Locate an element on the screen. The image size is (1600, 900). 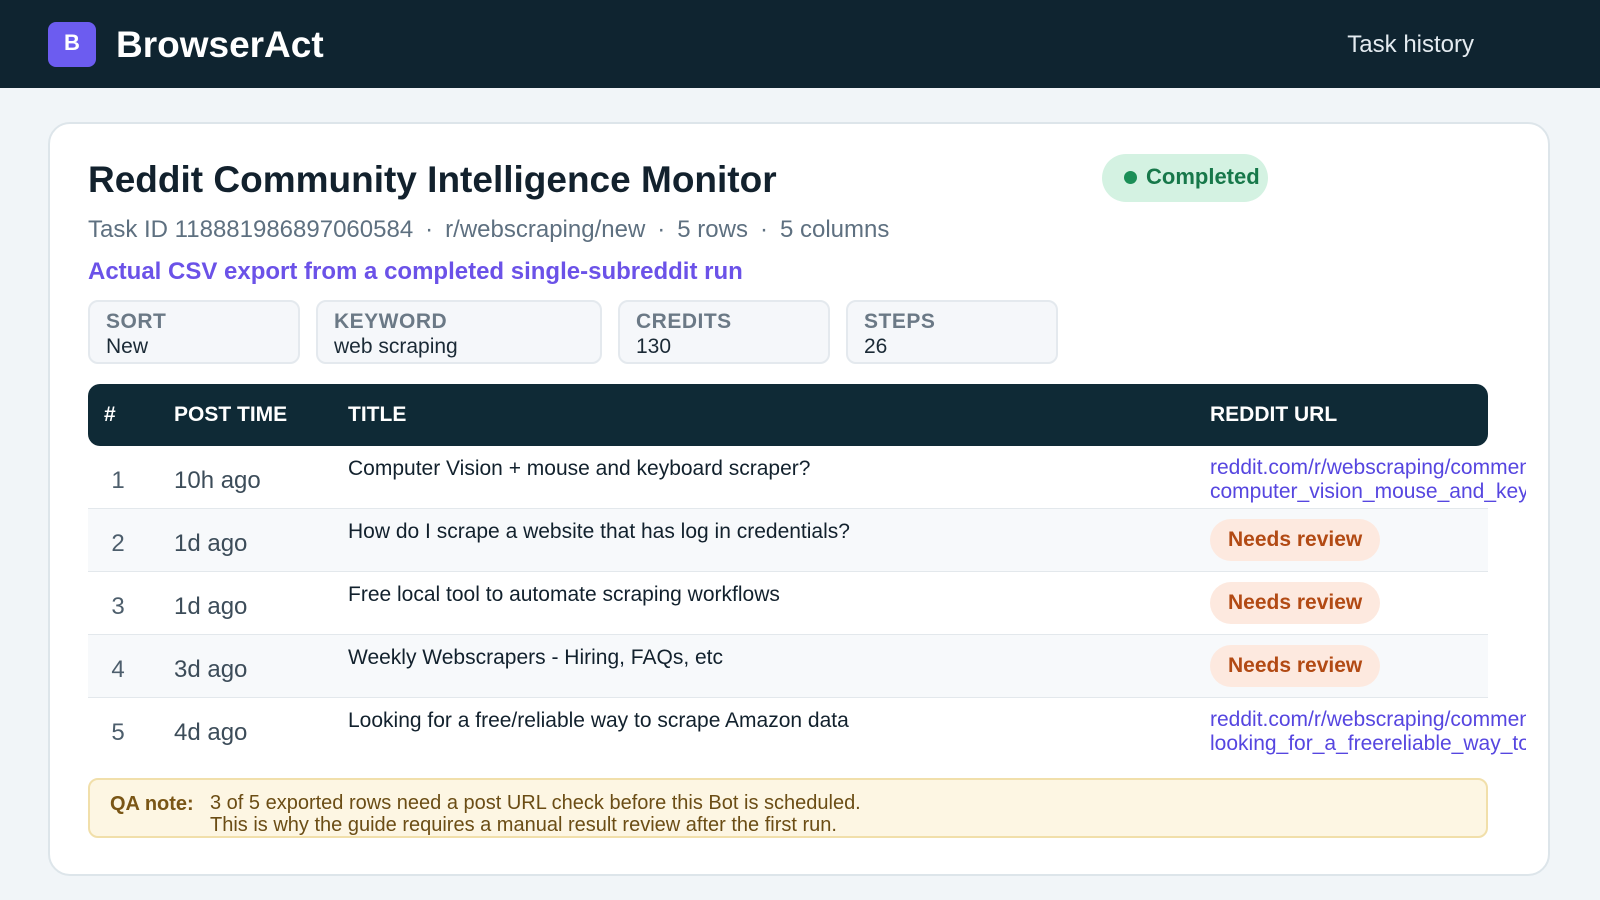
header-title: TITLE is located at coordinates (377, 414).